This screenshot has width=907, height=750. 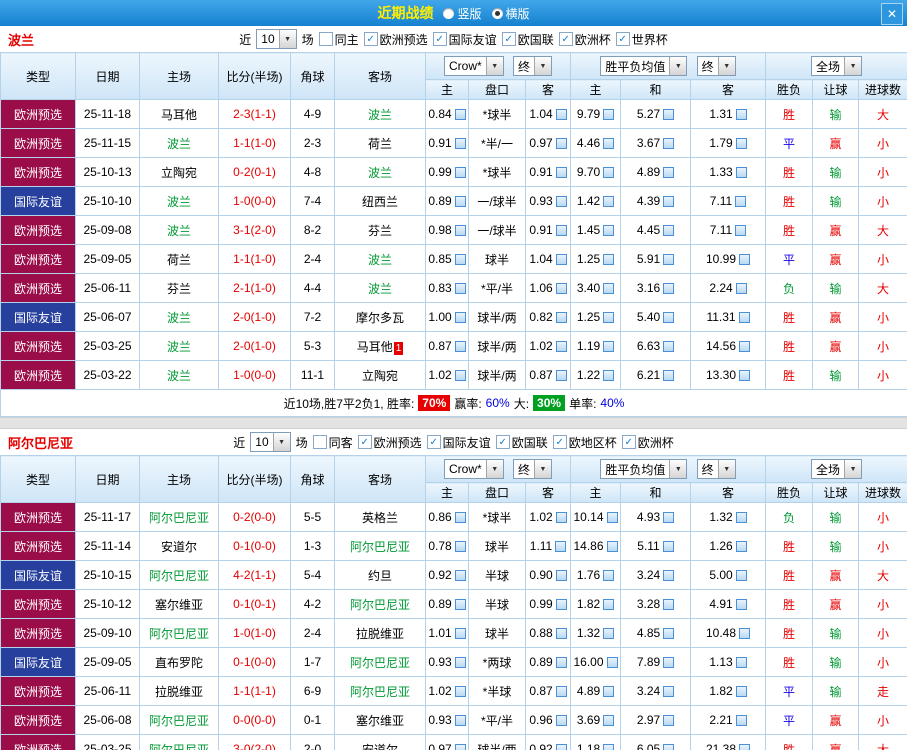 I want to click on filter-欧国联: ✓ 欧国联, so click(x=527, y=39).